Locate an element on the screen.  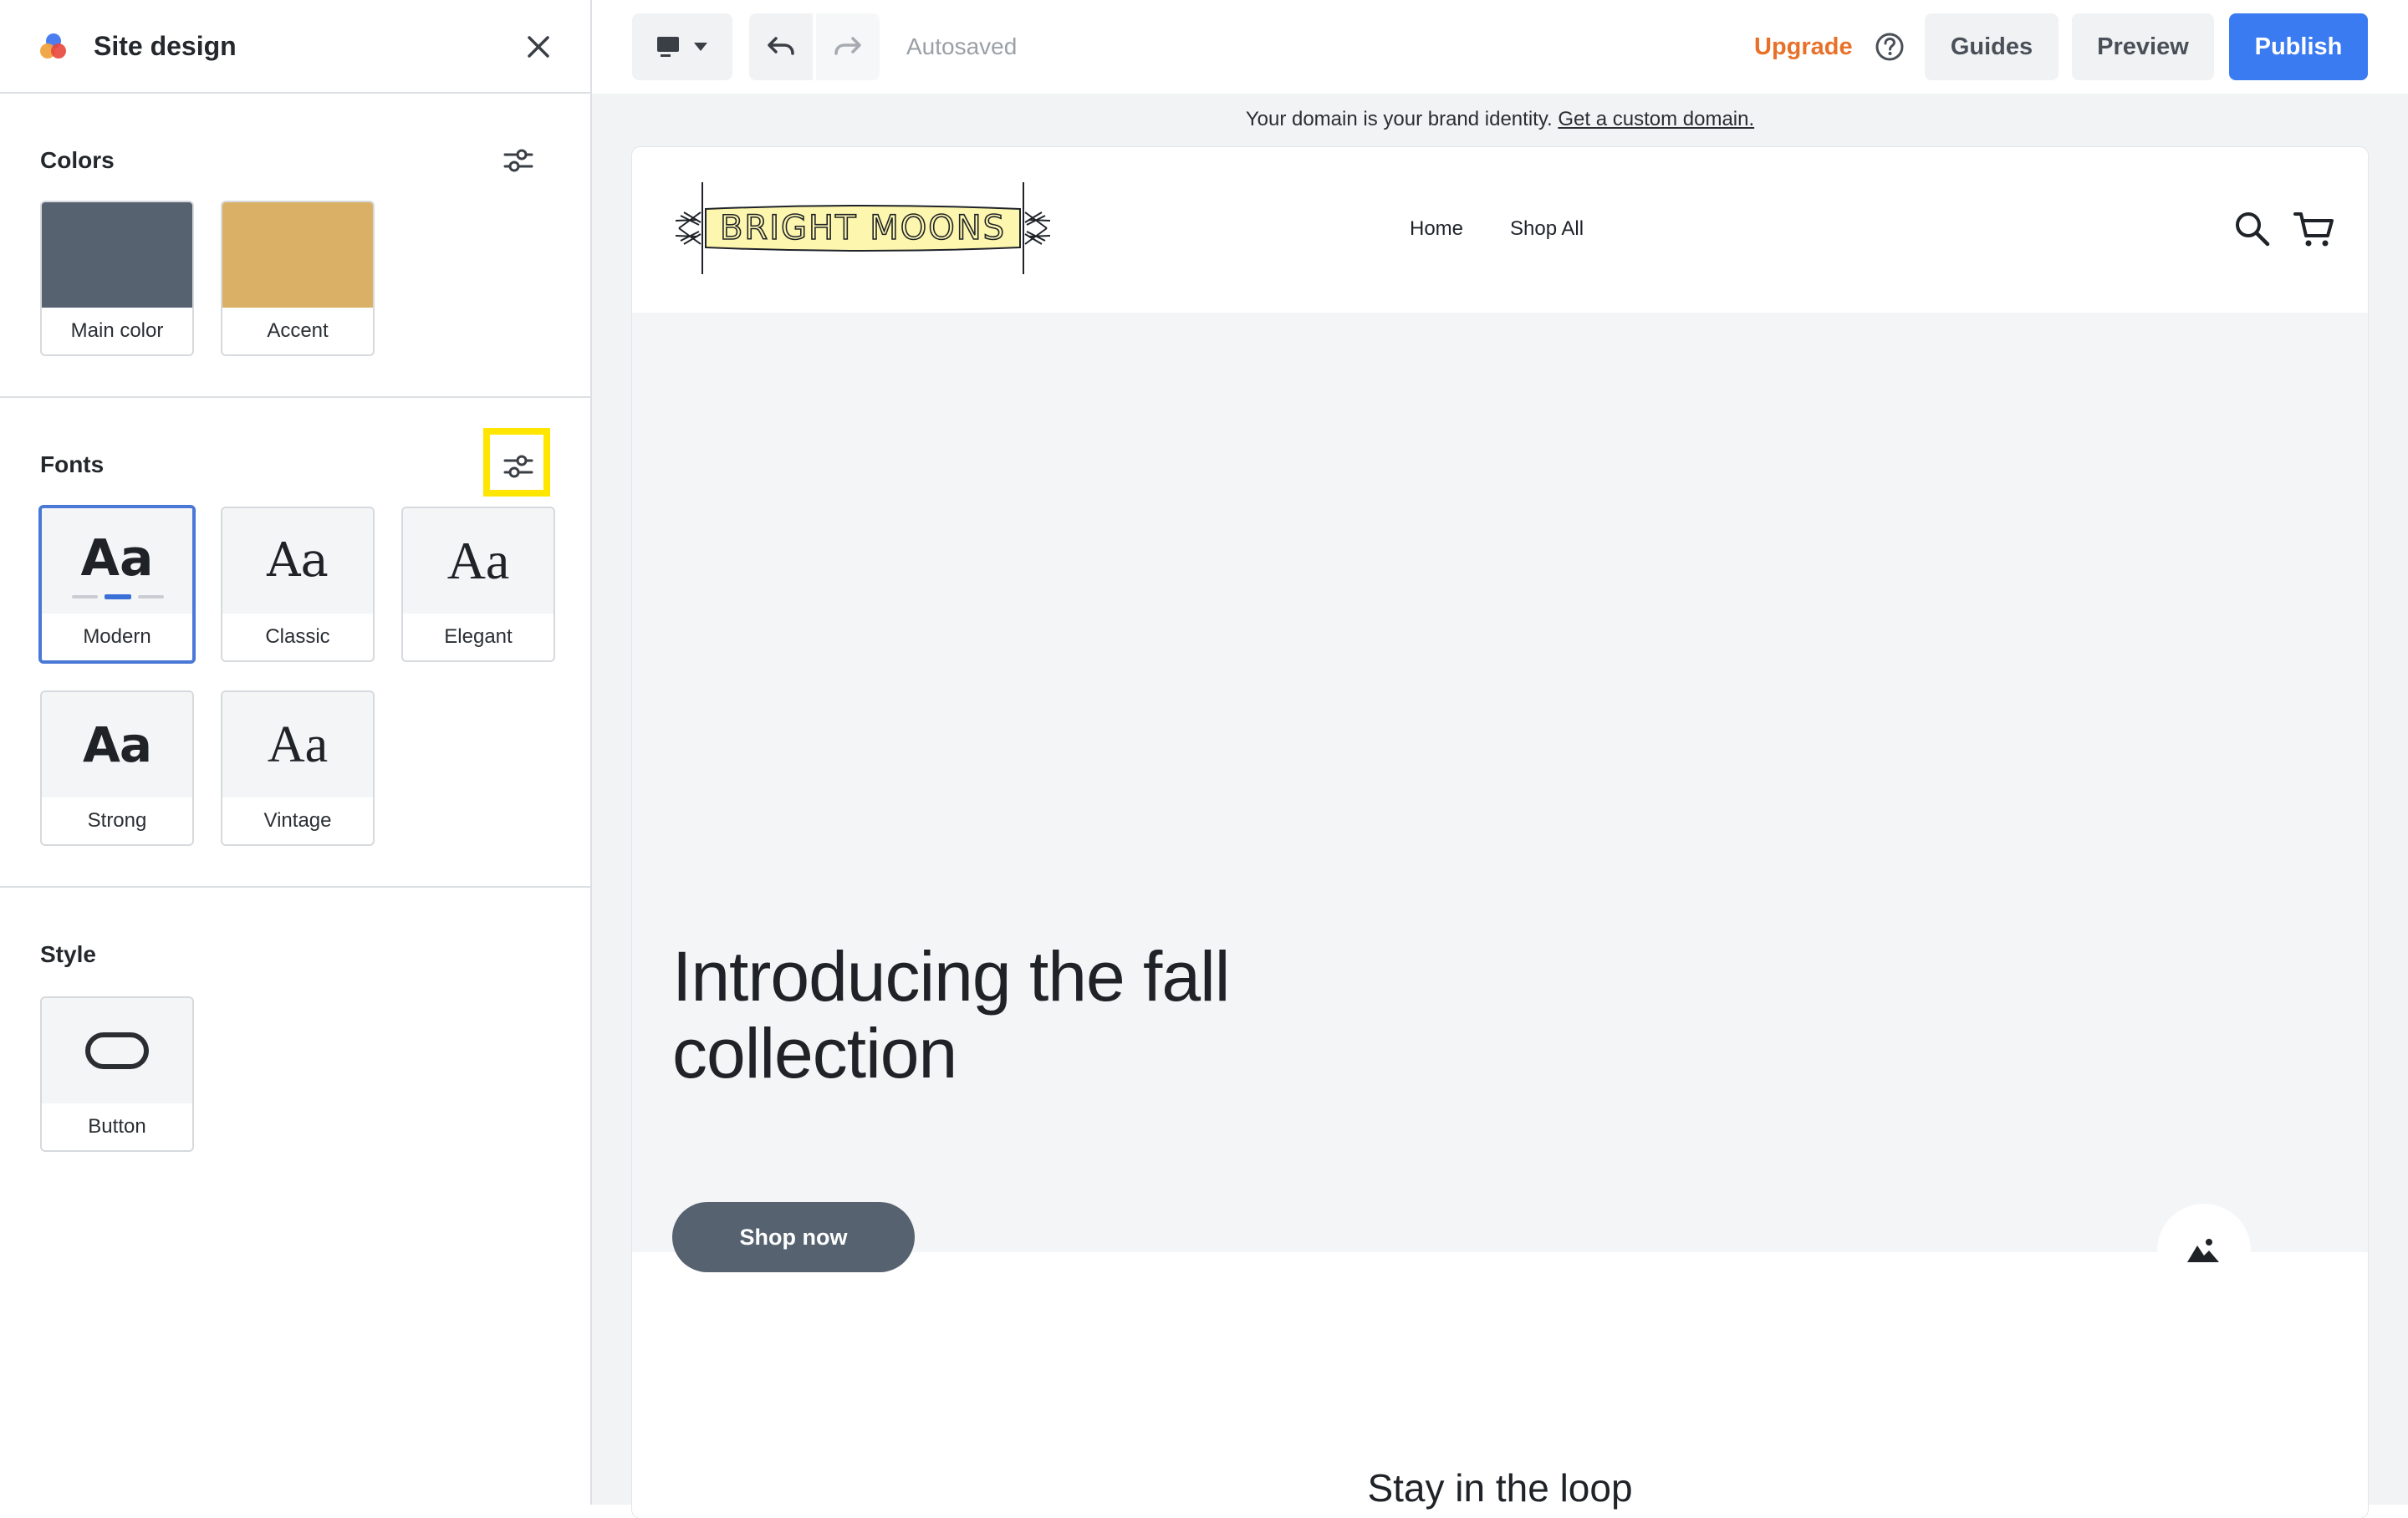
font-variant-indicator is located at coordinates (118, 597).